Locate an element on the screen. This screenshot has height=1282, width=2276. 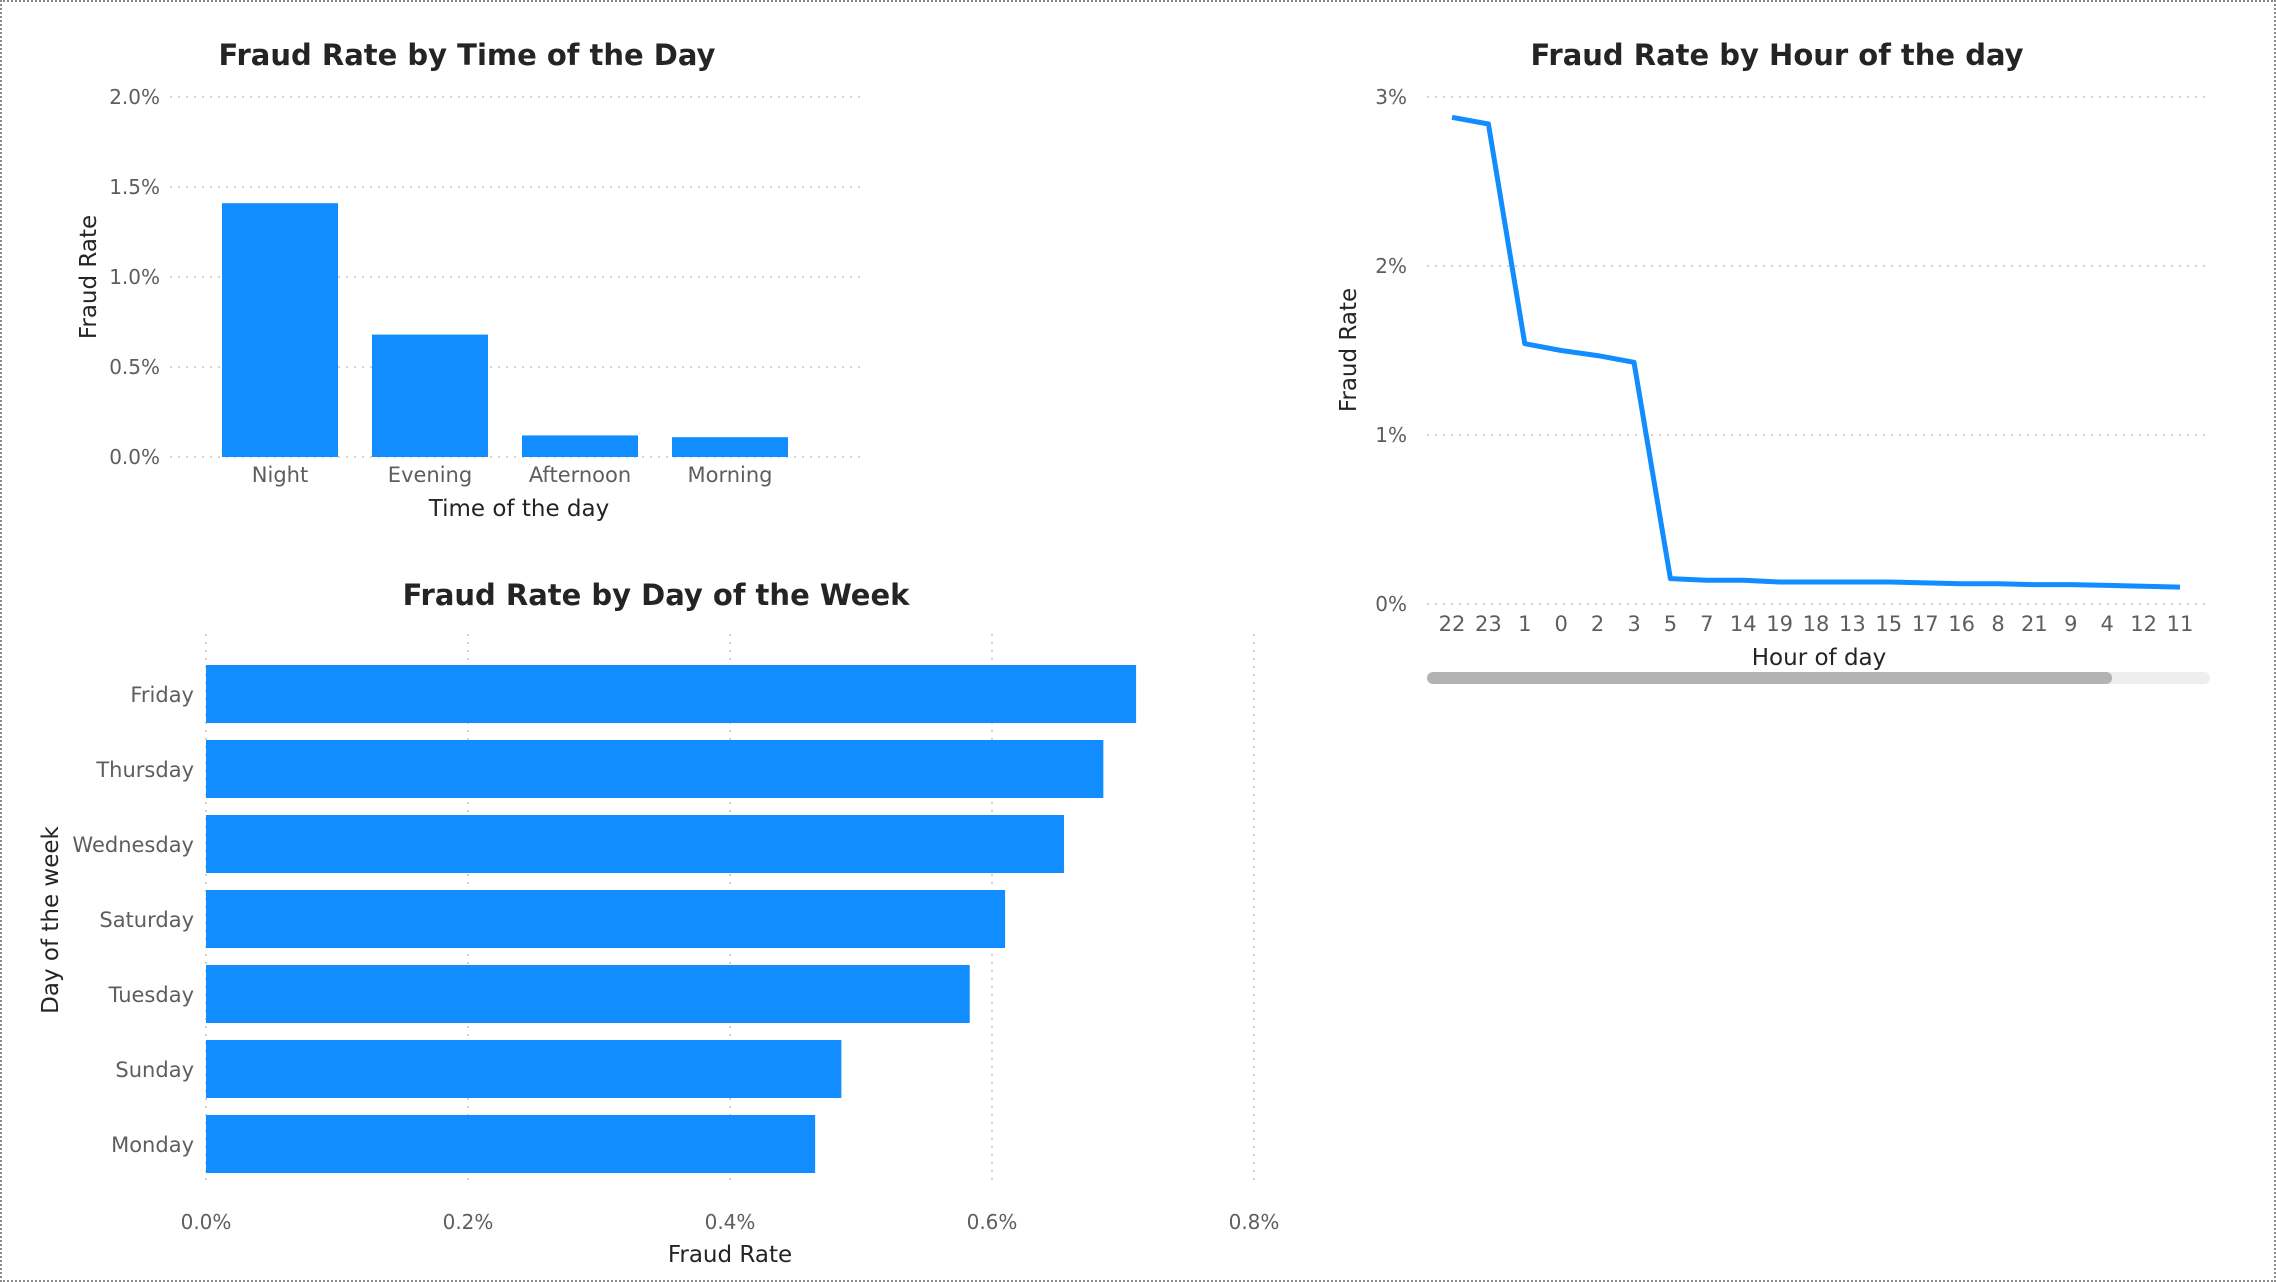
y-category-label: Tuesday is located at coordinates (151, 995).